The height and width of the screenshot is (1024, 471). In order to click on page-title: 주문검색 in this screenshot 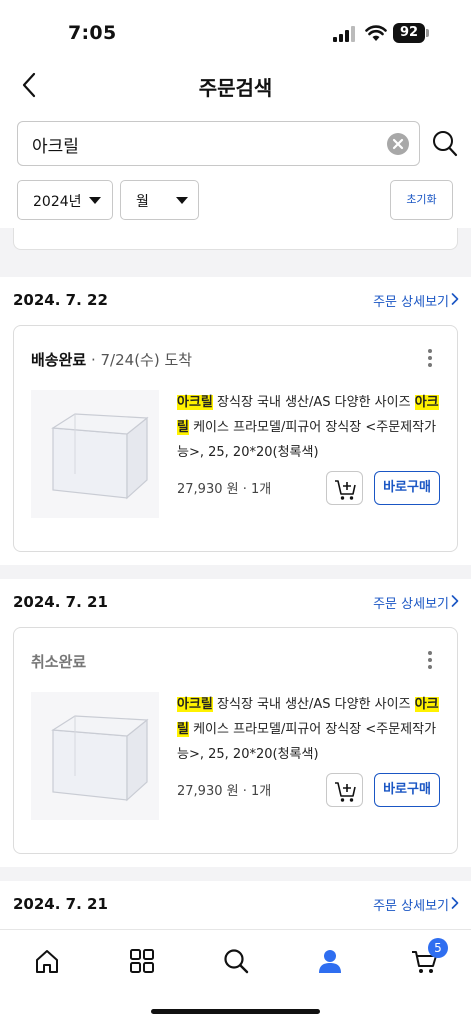, I will do `click(235, 88)`.